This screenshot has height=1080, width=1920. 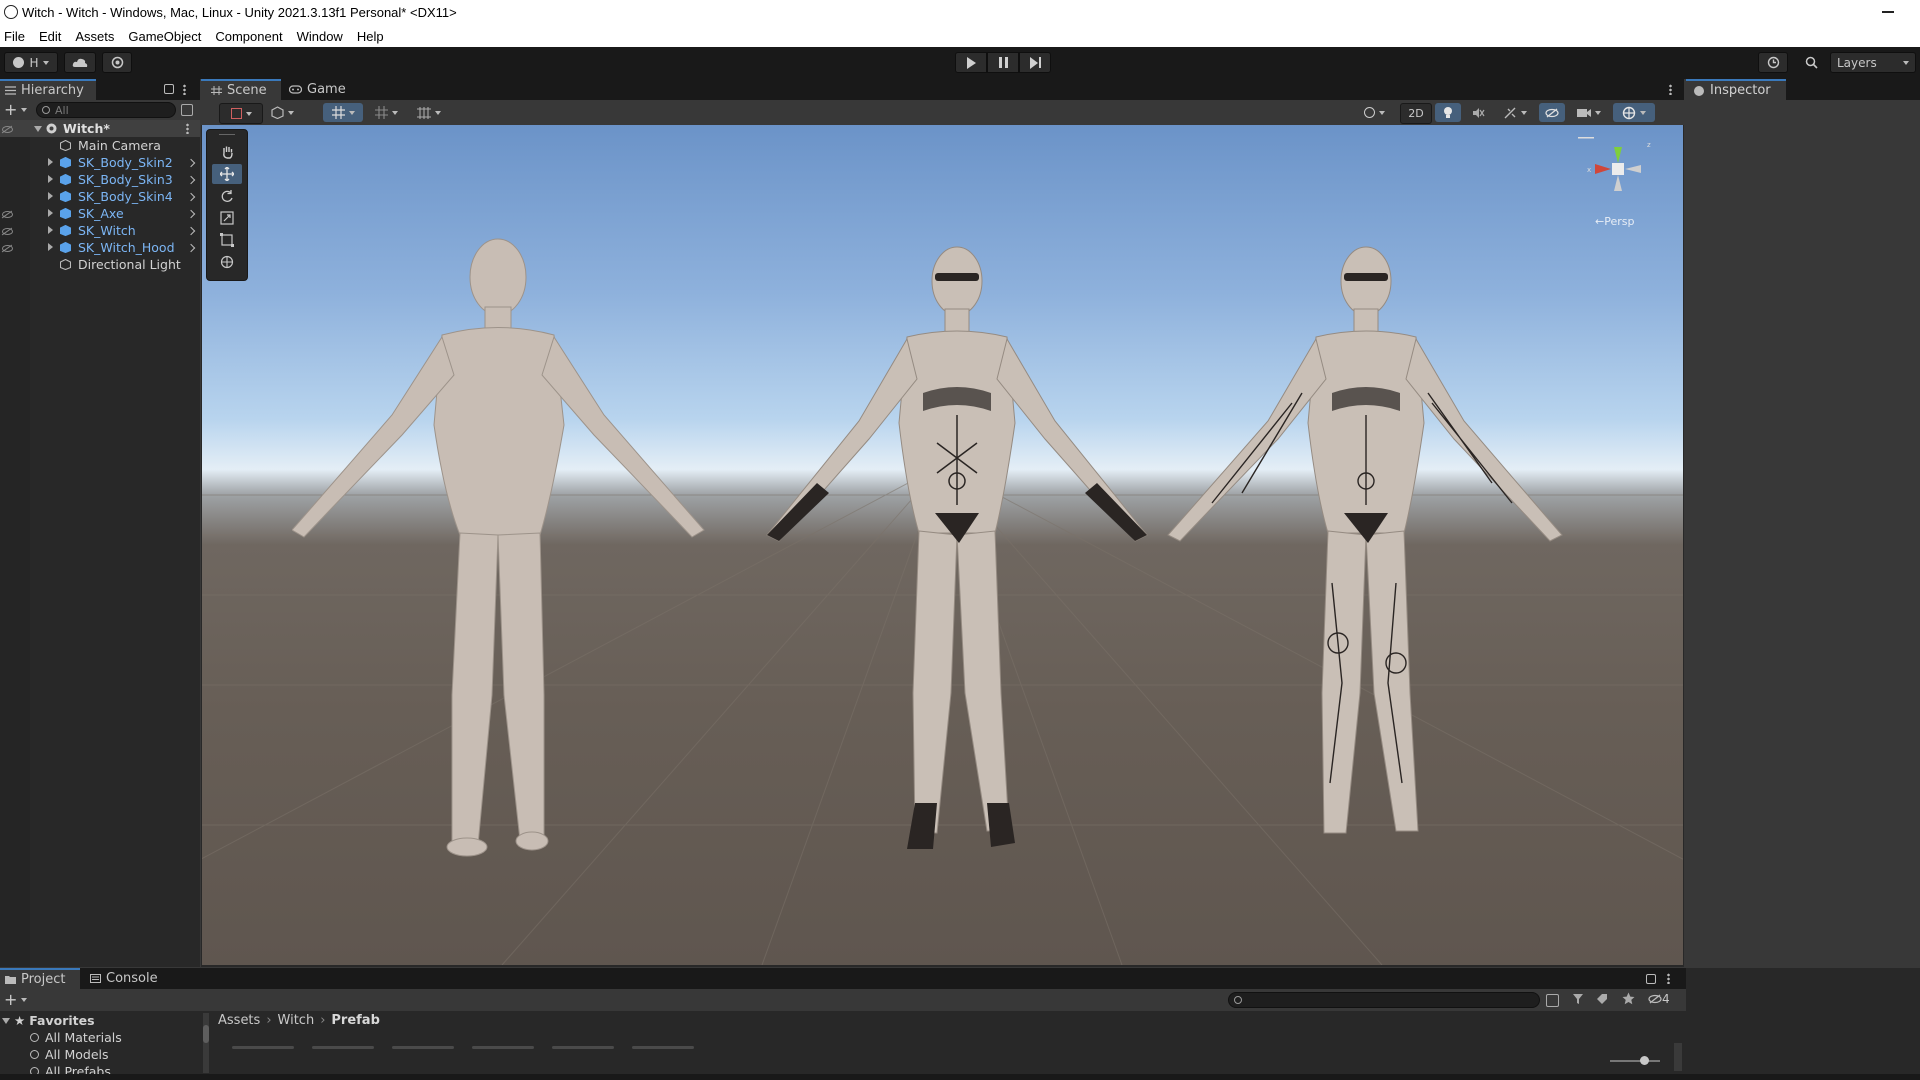 I want to click on menu-edit: Edit, so click(x=50, y=36).